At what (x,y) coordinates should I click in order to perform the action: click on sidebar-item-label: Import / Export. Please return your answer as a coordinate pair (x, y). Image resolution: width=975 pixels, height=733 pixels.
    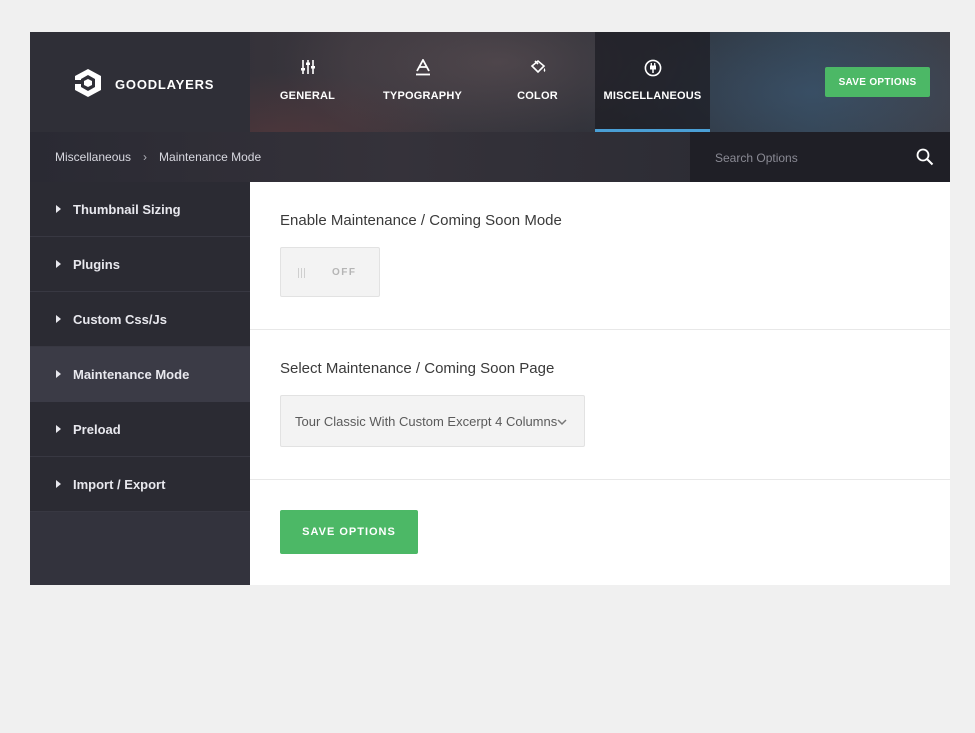
    Looking at the image, I should click on (119, 484).